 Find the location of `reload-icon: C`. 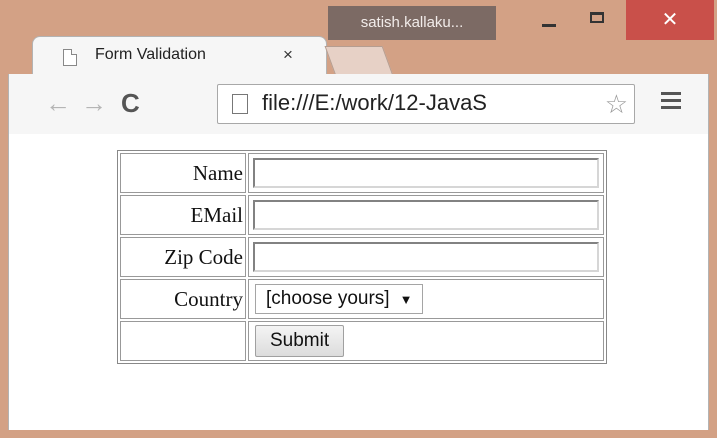

reload-icon: C is located at coordinates (130, 103).